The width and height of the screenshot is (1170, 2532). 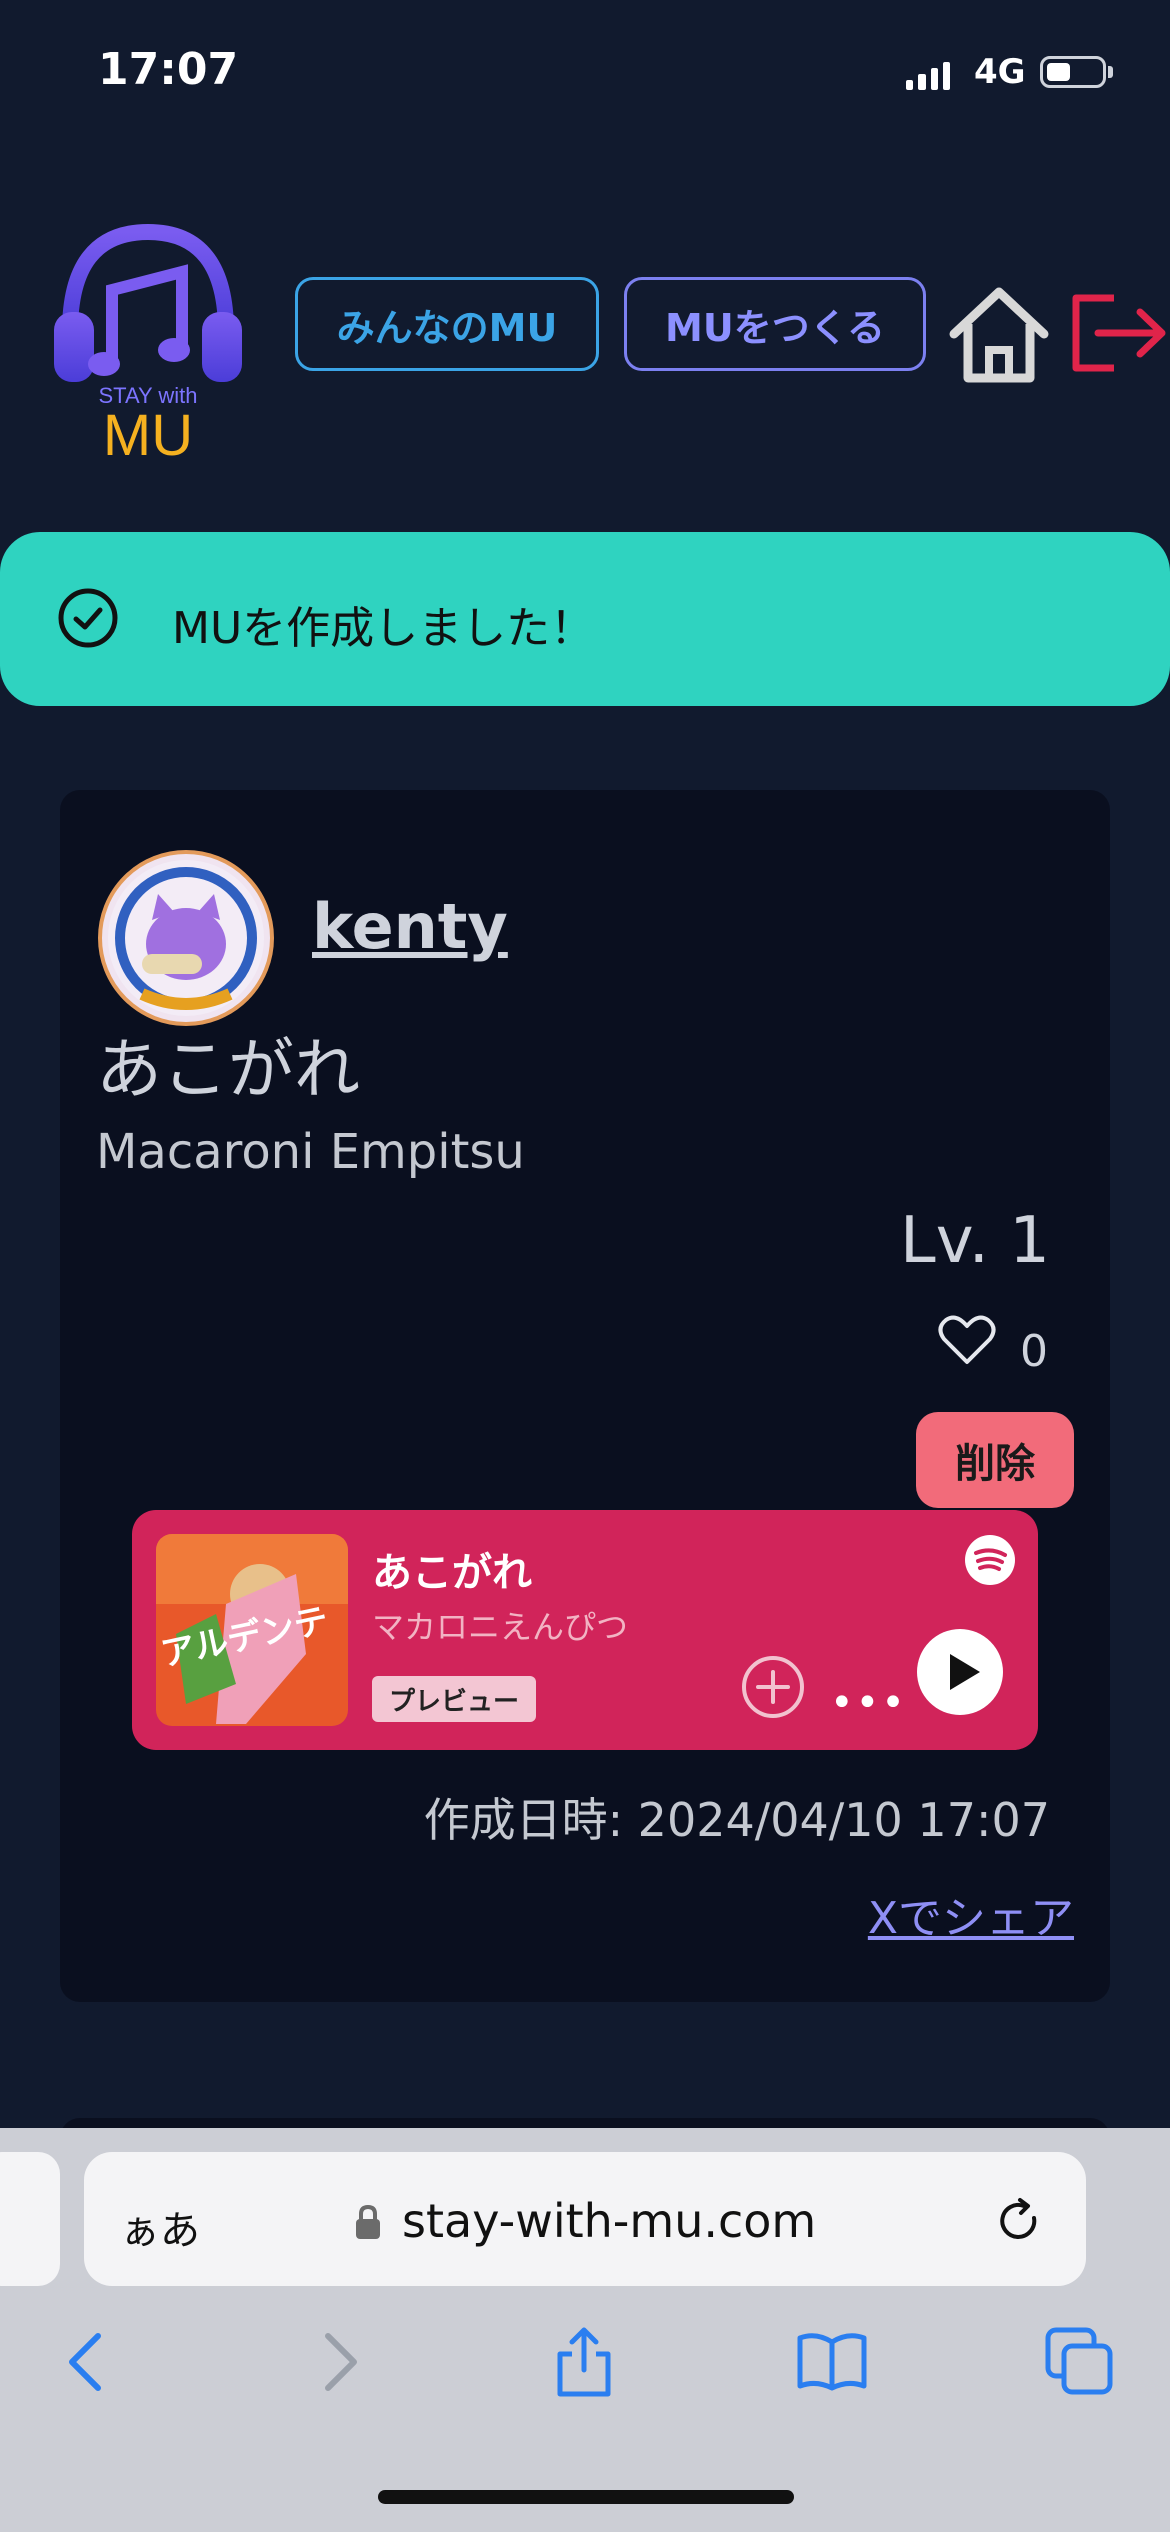 I want to click on url-text: stay-with-mu.com, so click(x=609, y=2221).